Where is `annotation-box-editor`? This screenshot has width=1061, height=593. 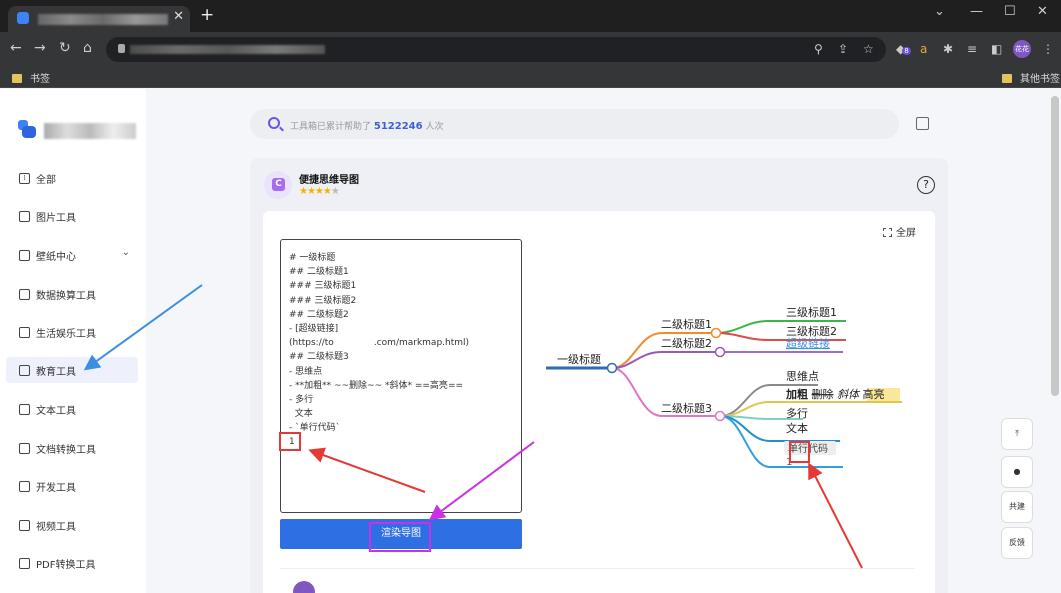
annotation-box-editor is located at coordinates (290, 441).